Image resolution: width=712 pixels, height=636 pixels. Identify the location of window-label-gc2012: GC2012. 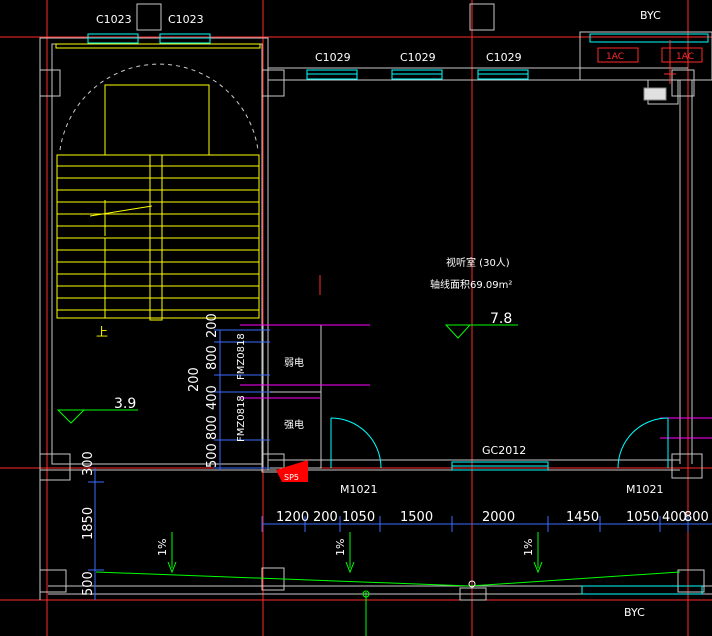
(504, 450).